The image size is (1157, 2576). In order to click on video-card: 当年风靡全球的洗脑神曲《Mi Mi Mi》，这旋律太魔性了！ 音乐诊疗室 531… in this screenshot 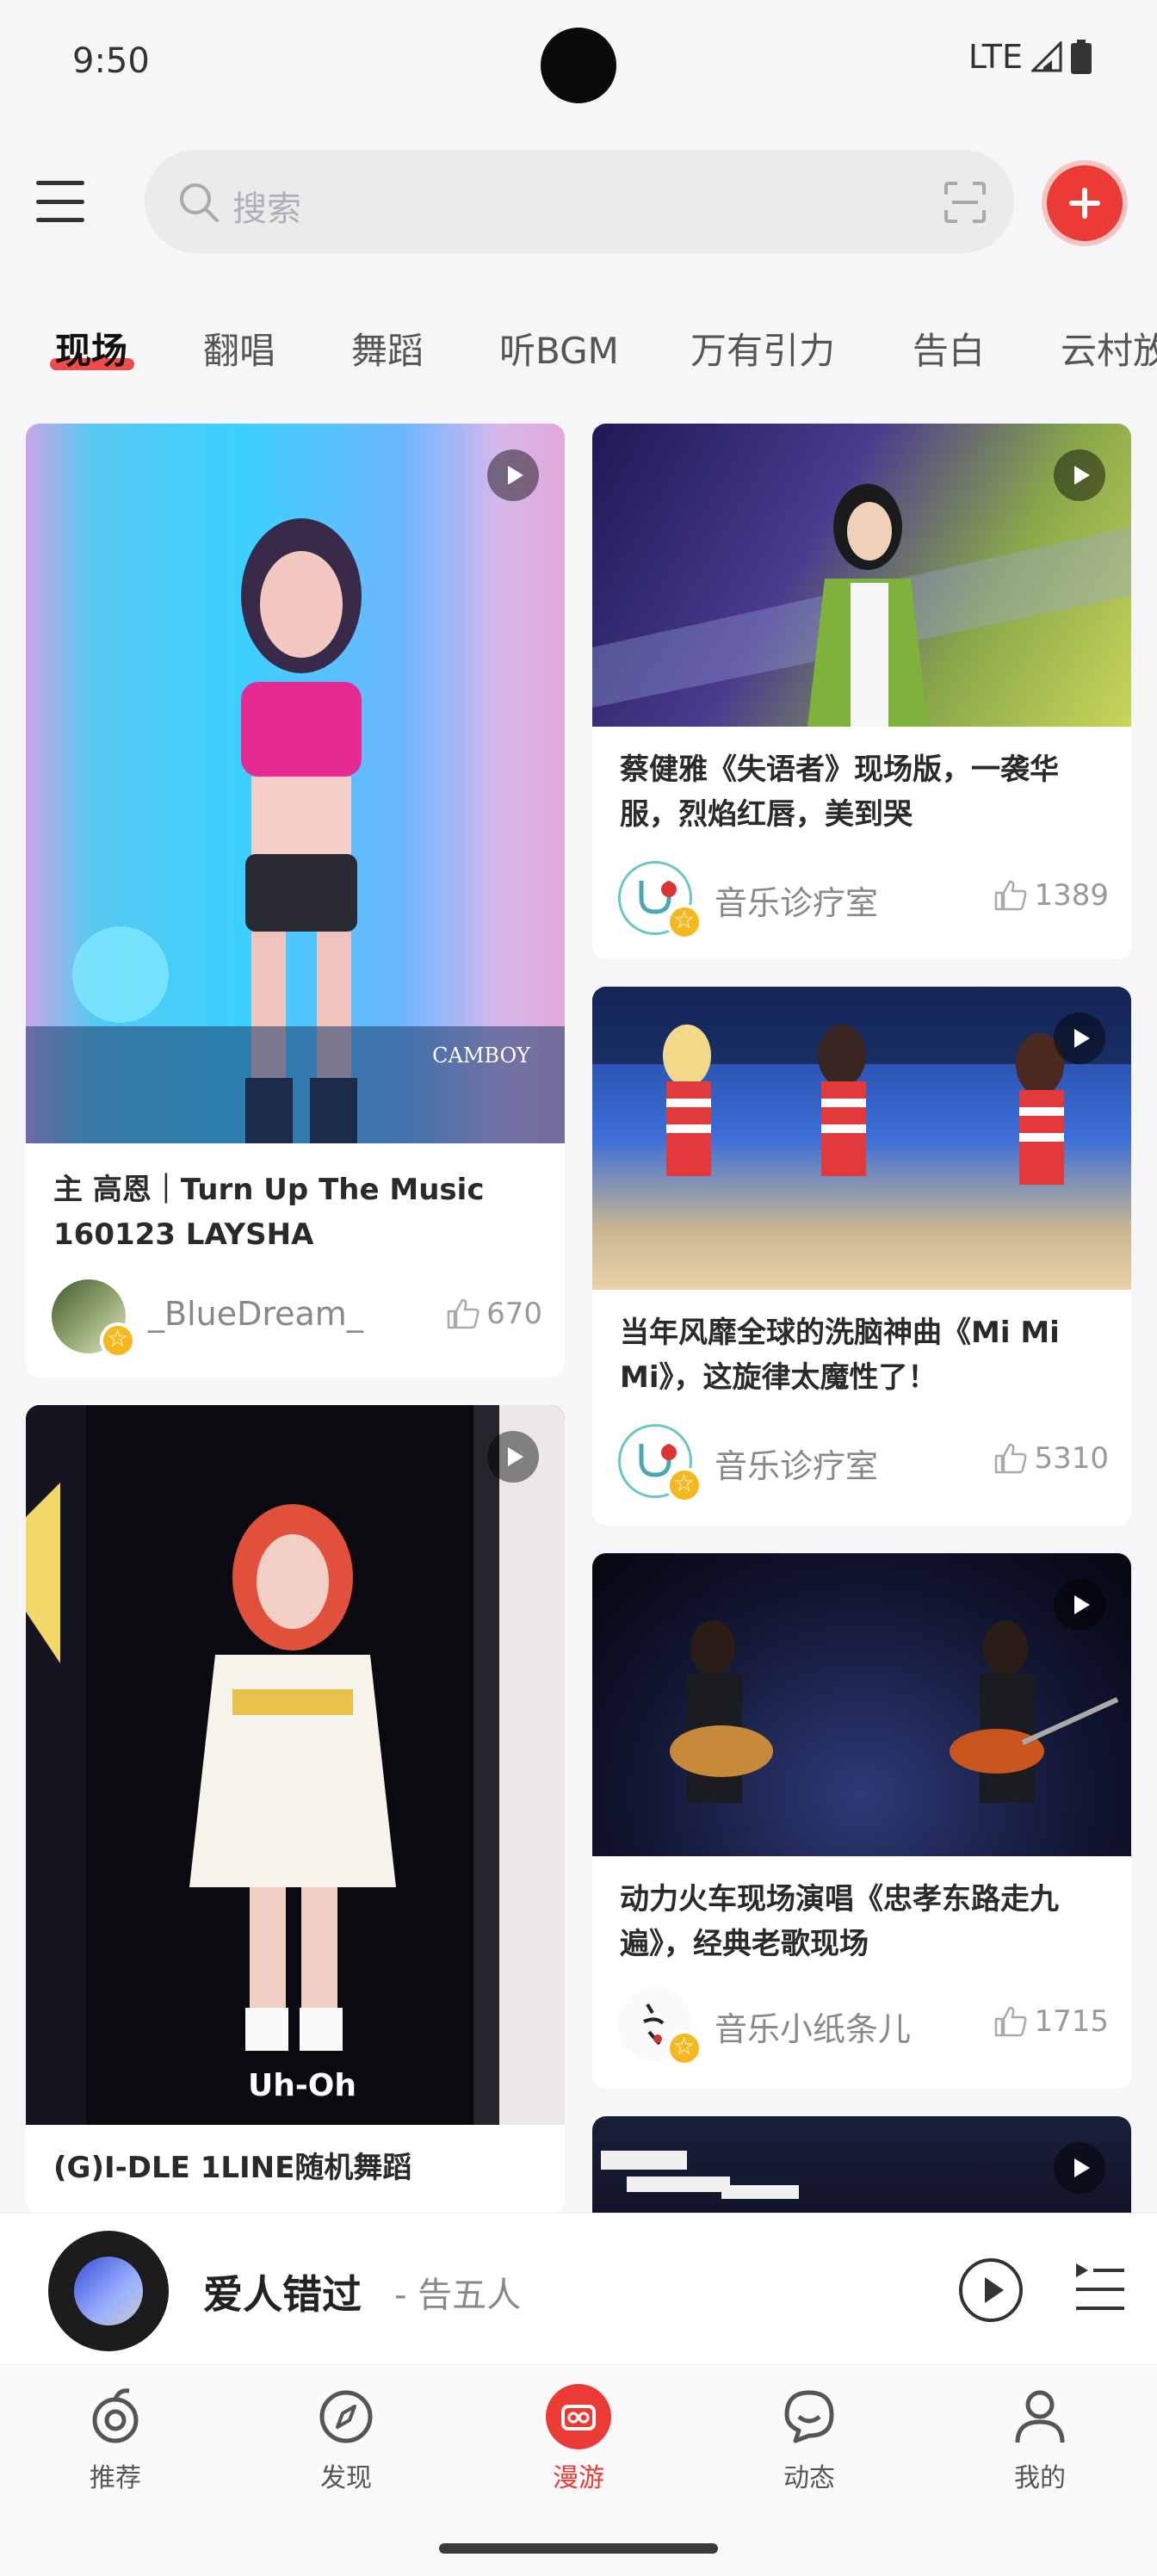, I will do `click(861, 1256)`.